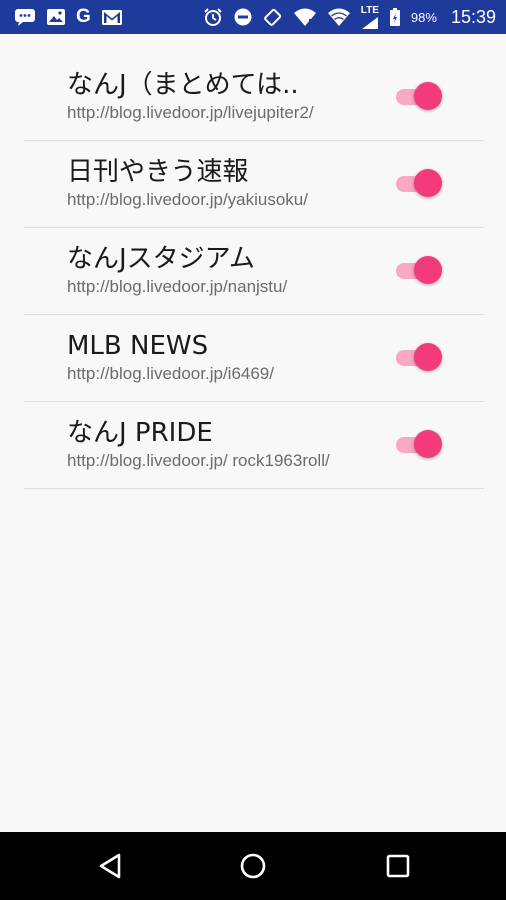  I want to click on home-icon, so click(253, 866).